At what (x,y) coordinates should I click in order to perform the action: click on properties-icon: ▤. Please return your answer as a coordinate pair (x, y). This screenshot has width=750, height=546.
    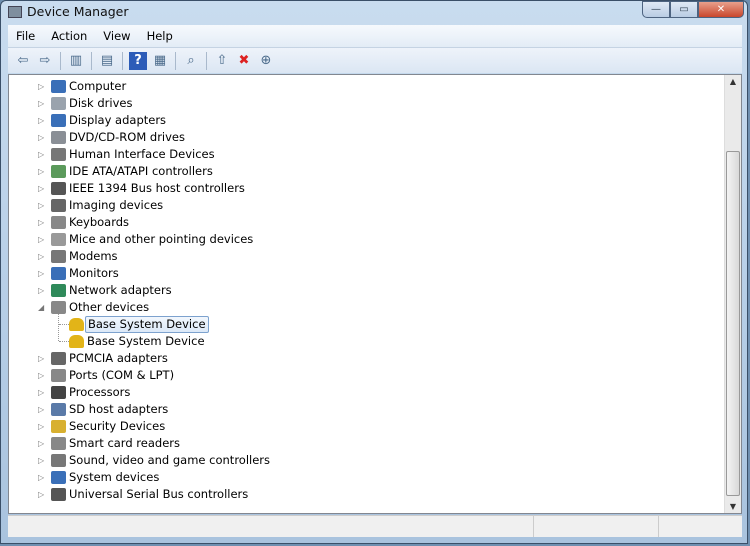
    Looking at the image, I should click on (107, 61).